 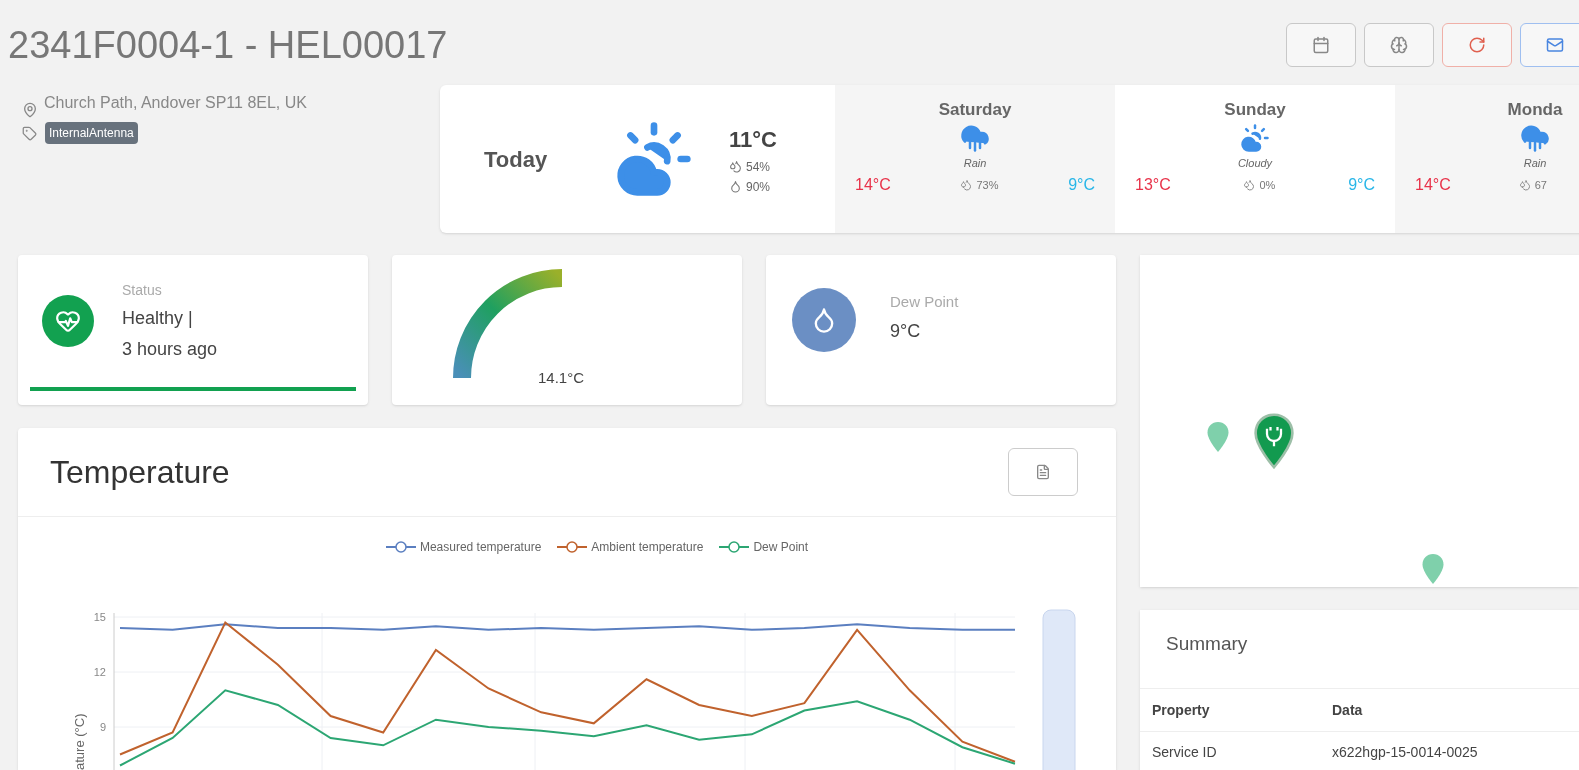 I want to click on y-tick-label: 15, so click(x=99, y=617).